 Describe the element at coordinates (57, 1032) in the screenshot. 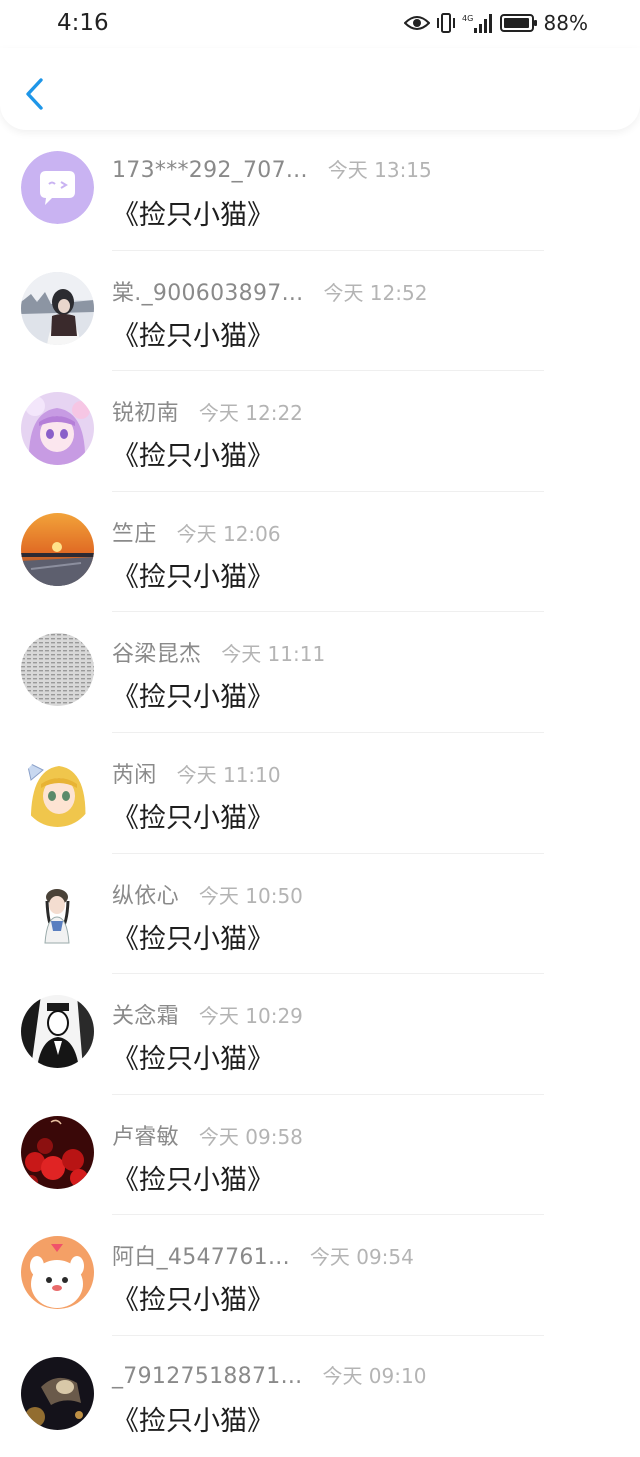

I see `manga-bw-avatar` at that location.